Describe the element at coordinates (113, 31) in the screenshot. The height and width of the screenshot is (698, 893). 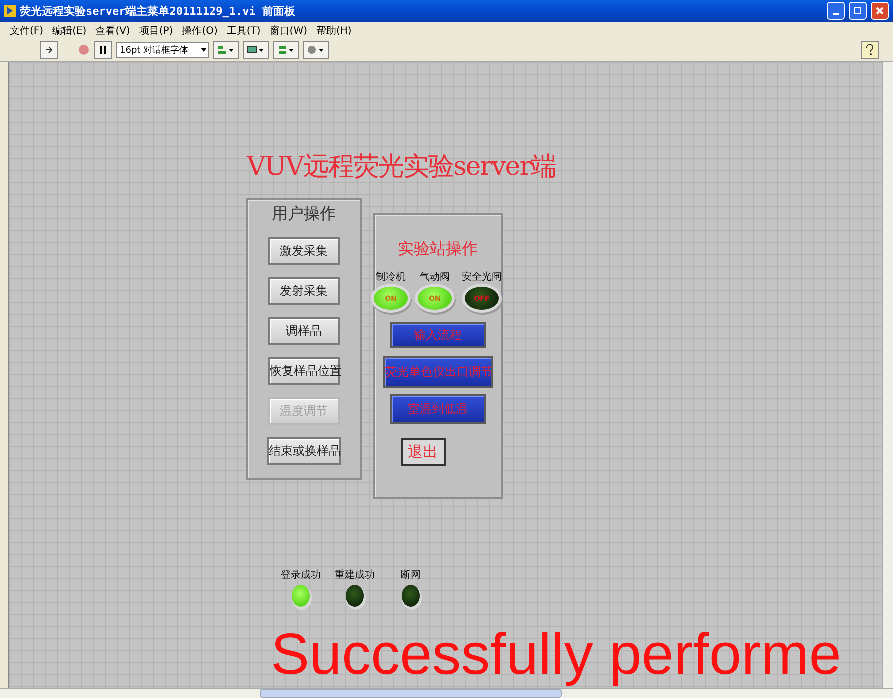
I see `menu-item: 查看(V)` at that location.